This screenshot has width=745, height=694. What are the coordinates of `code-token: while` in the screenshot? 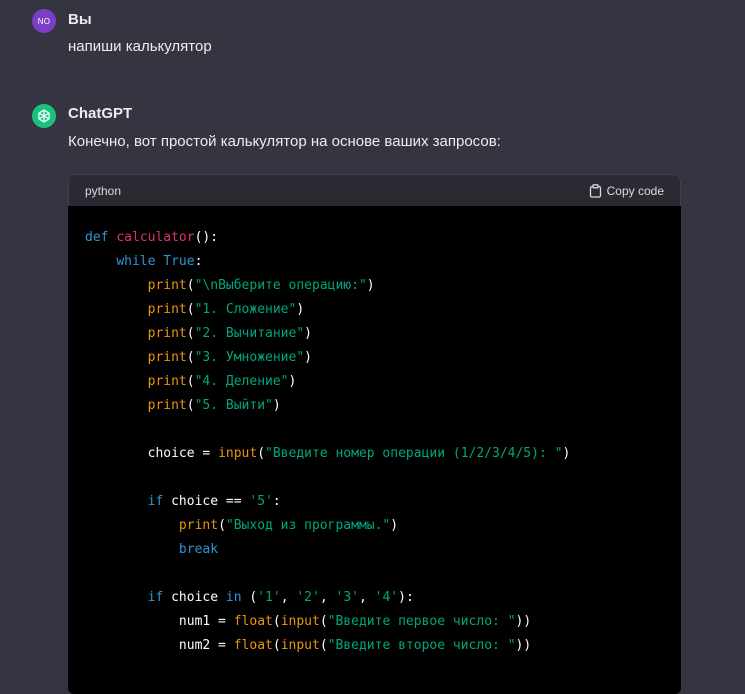 It's located at (140, 261).